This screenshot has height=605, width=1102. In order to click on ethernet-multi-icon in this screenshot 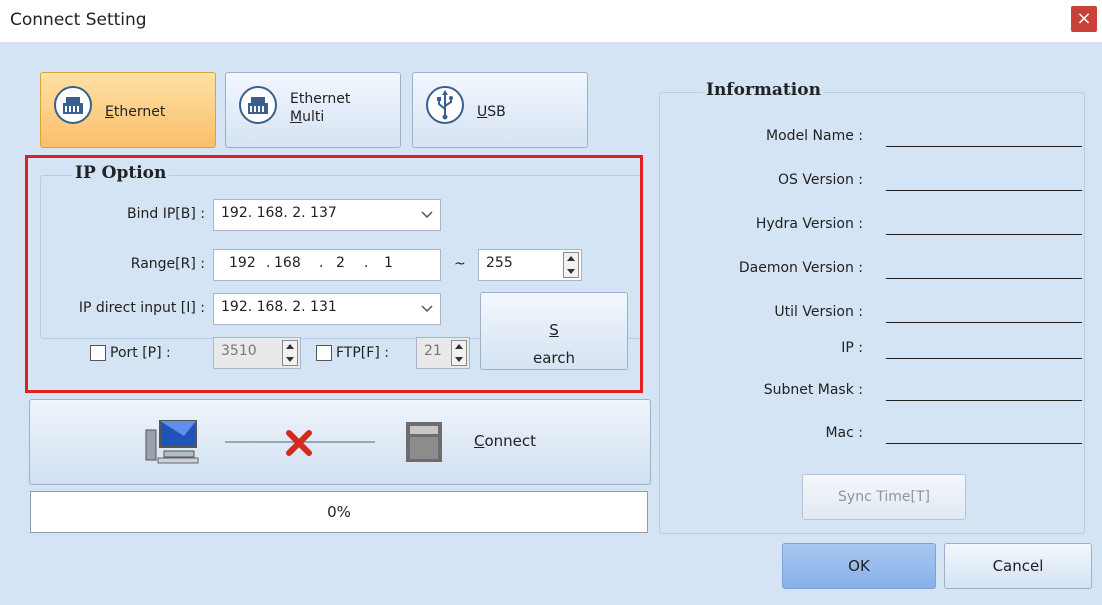, I will do `click(258, 105)`.